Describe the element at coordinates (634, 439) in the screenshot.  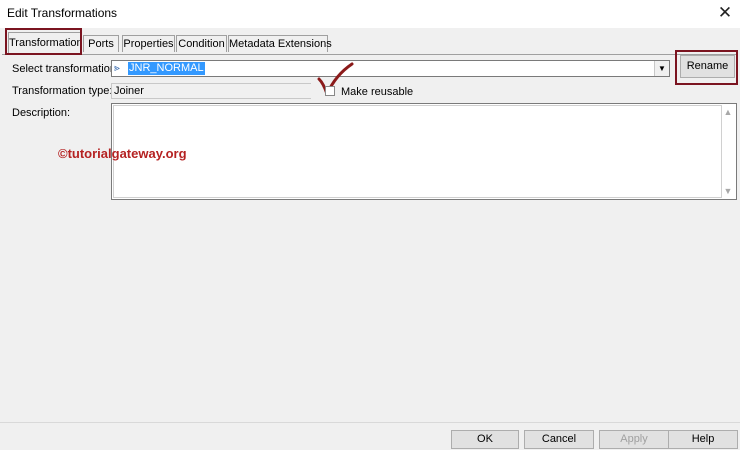
I see `apply-button: Apply` at that location.